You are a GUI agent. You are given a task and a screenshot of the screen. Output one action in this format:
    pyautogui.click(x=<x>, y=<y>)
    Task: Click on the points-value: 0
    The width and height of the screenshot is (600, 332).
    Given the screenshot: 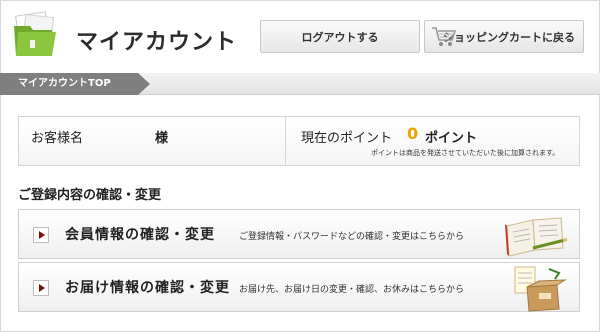 What is the action you would take?
    pyautogui.click(x=413, y=133)
    